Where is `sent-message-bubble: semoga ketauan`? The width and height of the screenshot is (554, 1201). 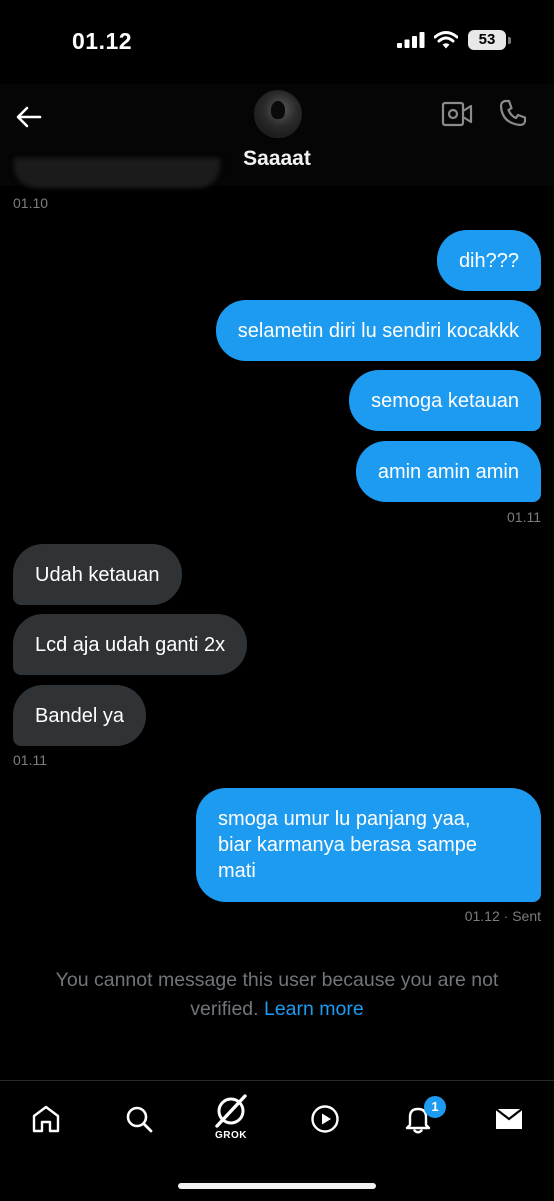 sent-message-bubble: semoga ketauan is located at coordinates (445, 400).